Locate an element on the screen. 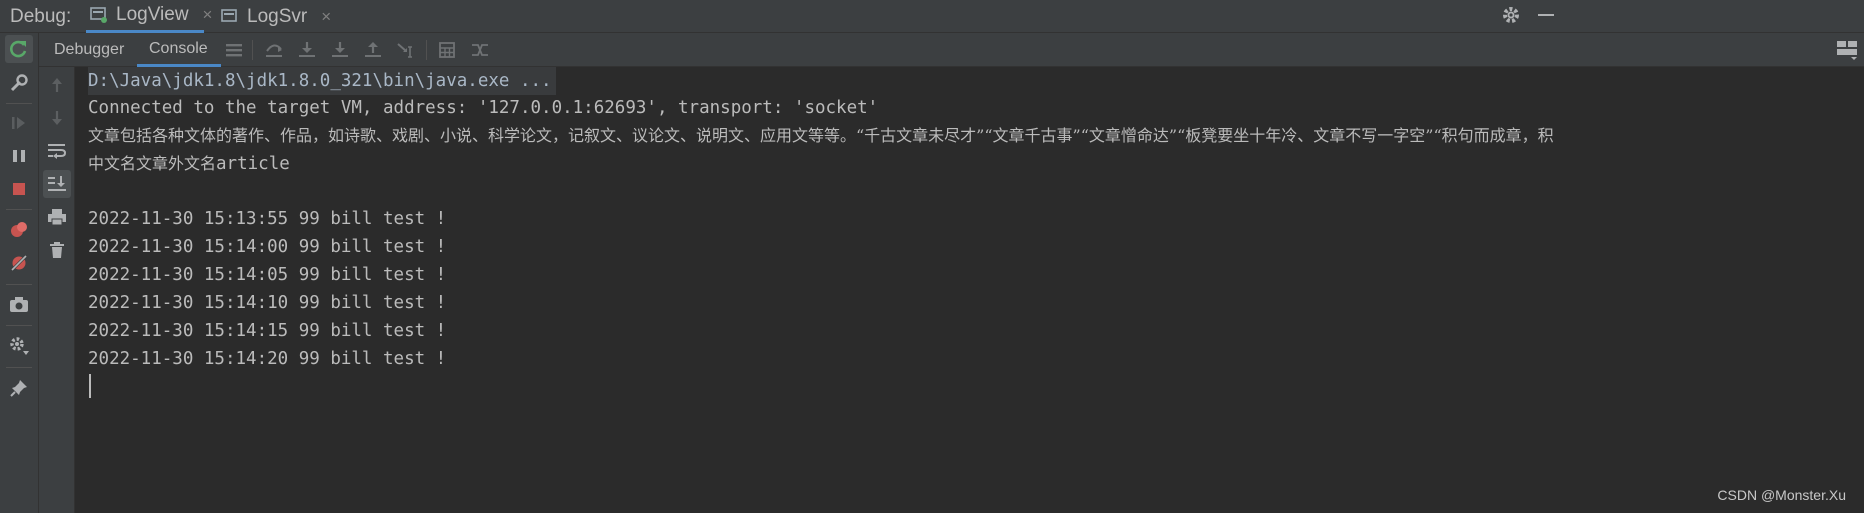 This screenshot has height=513, width=1864. breakpoints-icon is located at coordinates (19, 229).